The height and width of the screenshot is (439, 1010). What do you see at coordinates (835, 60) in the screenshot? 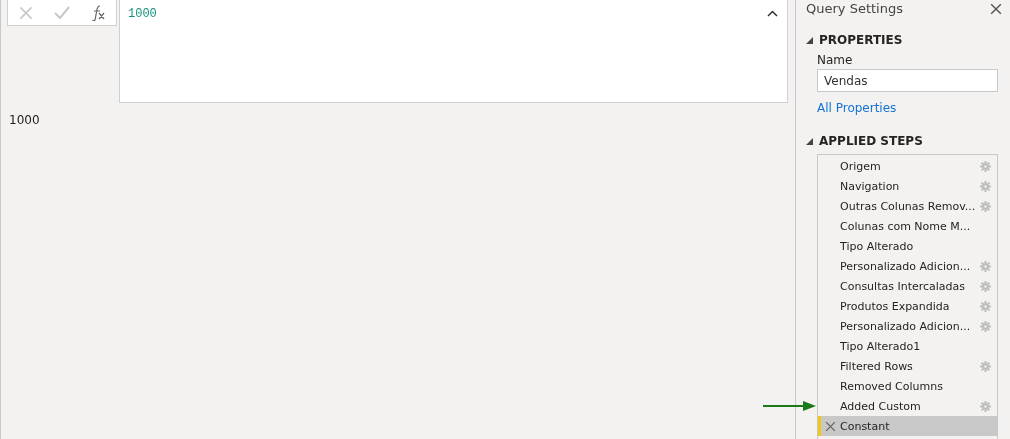
I see `field-label: Name` at bounding box center [835, 60].